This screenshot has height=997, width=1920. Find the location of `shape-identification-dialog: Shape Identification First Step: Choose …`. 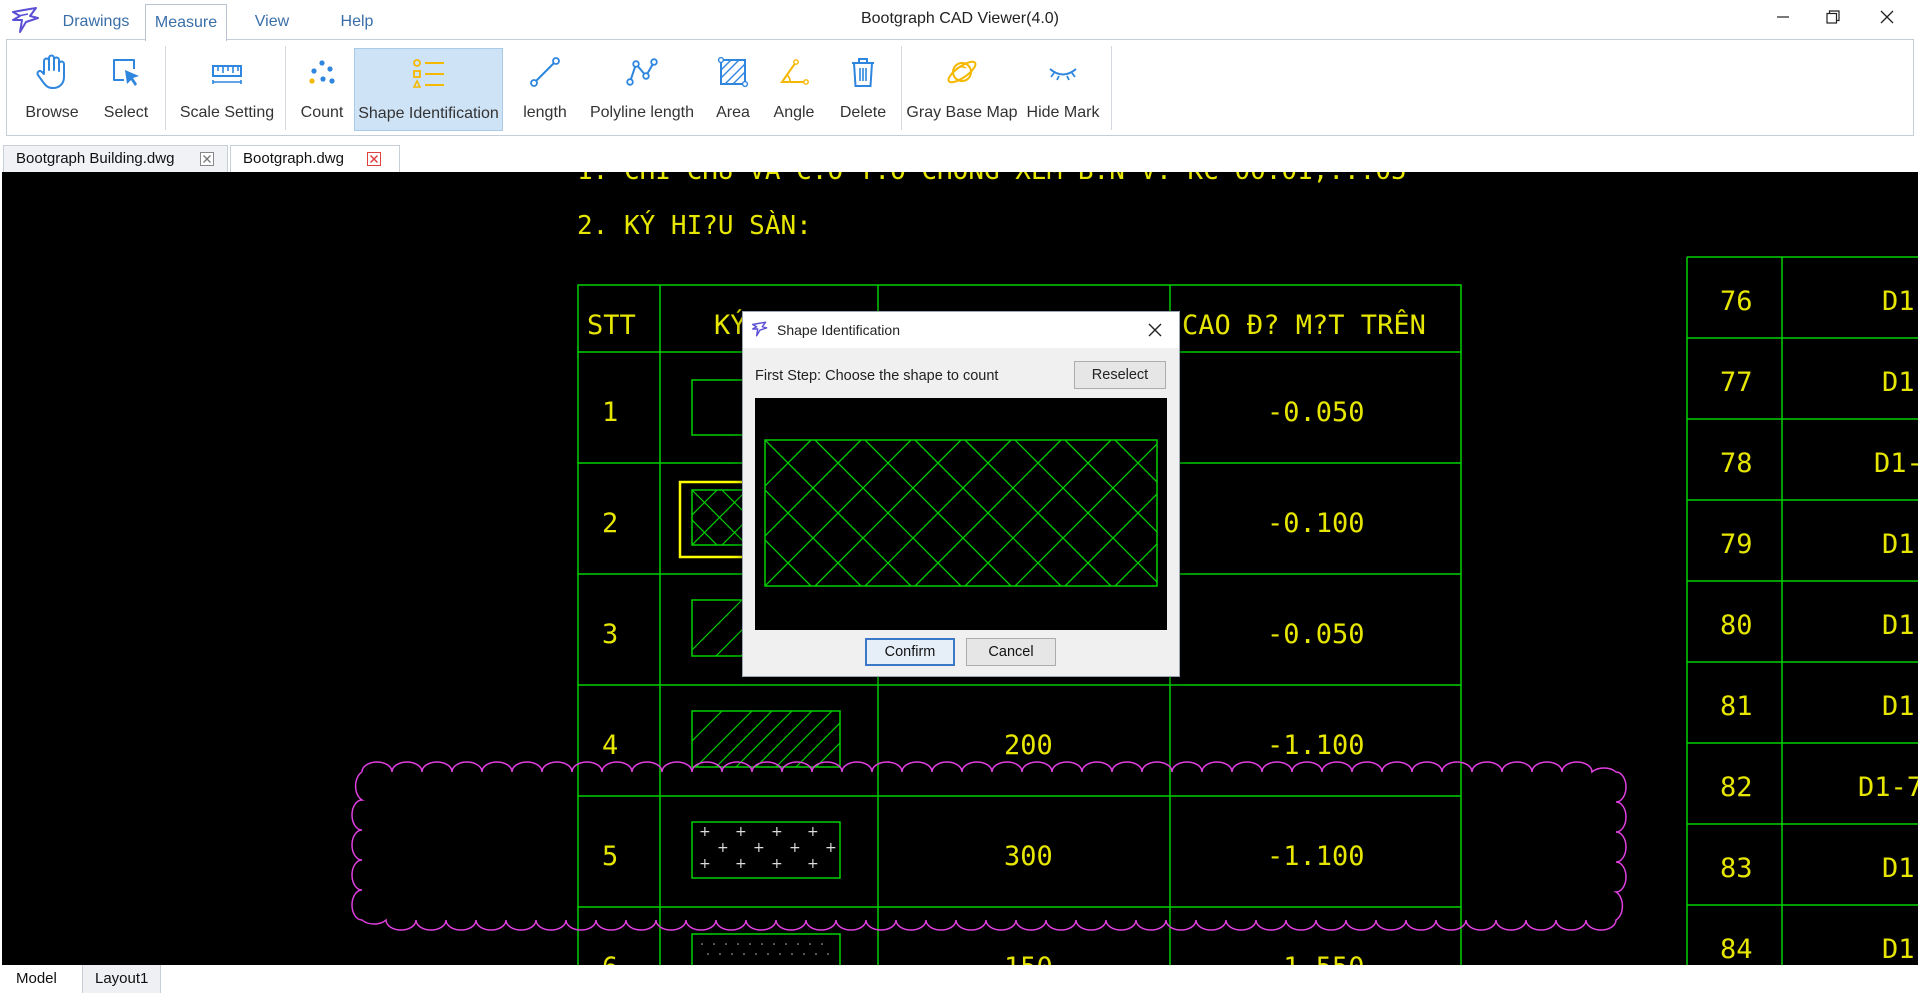

shape-identification-dialog: Shape Identification First Step: Choose … is located at coordinates (961, 494).